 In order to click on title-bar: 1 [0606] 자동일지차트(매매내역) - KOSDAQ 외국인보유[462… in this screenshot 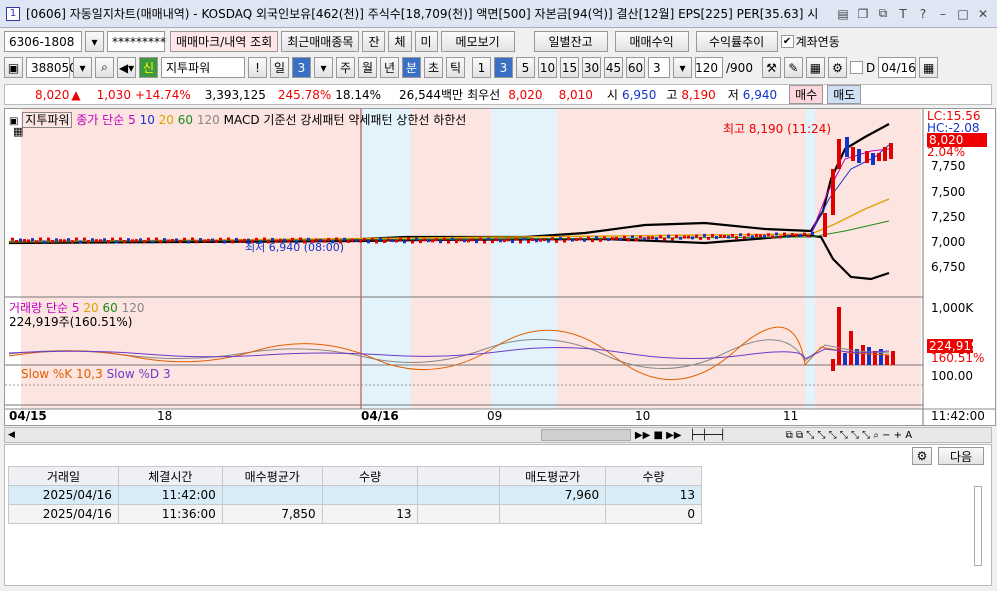, I will do `click(498, 14)`.